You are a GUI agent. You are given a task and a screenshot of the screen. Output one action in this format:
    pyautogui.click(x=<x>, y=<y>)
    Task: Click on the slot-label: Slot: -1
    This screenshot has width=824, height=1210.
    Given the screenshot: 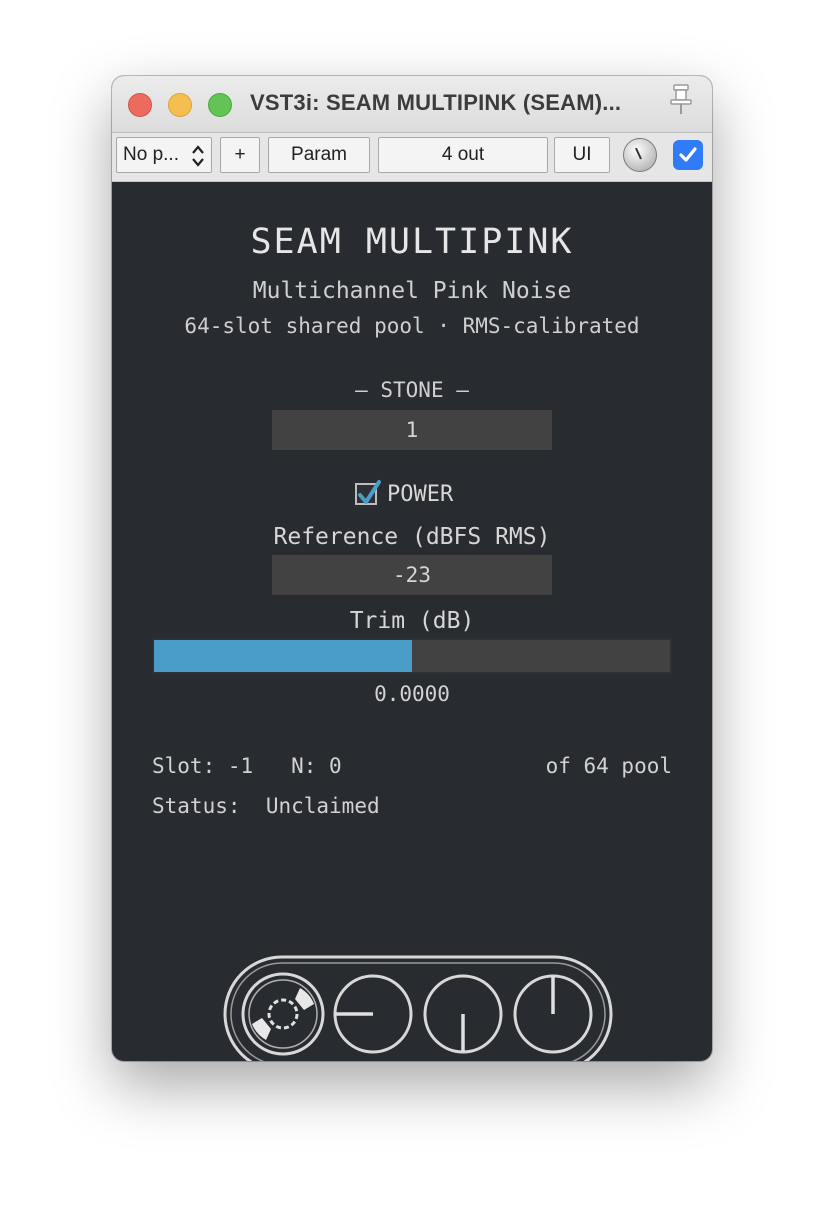 What is the action you would take?
    pyautogui.click(x=203, y=766)
    